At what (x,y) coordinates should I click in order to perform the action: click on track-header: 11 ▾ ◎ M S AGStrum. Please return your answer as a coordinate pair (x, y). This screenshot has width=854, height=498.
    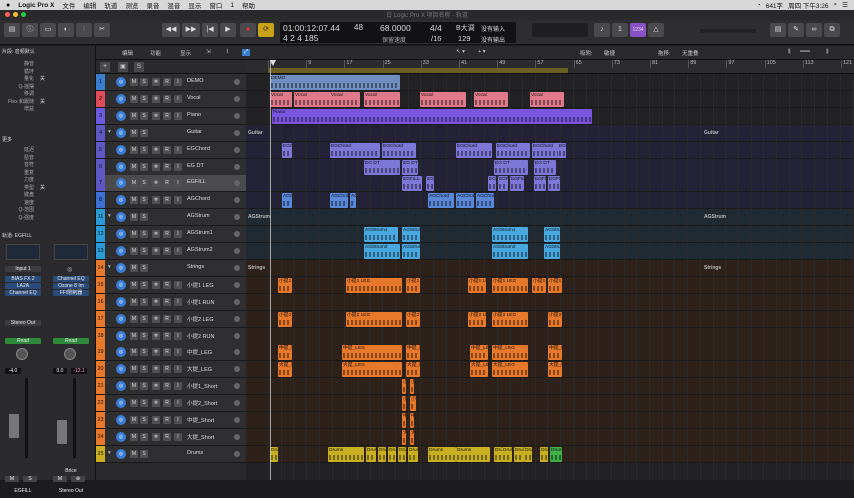
    Looking at the image, I should click on (171, 218).